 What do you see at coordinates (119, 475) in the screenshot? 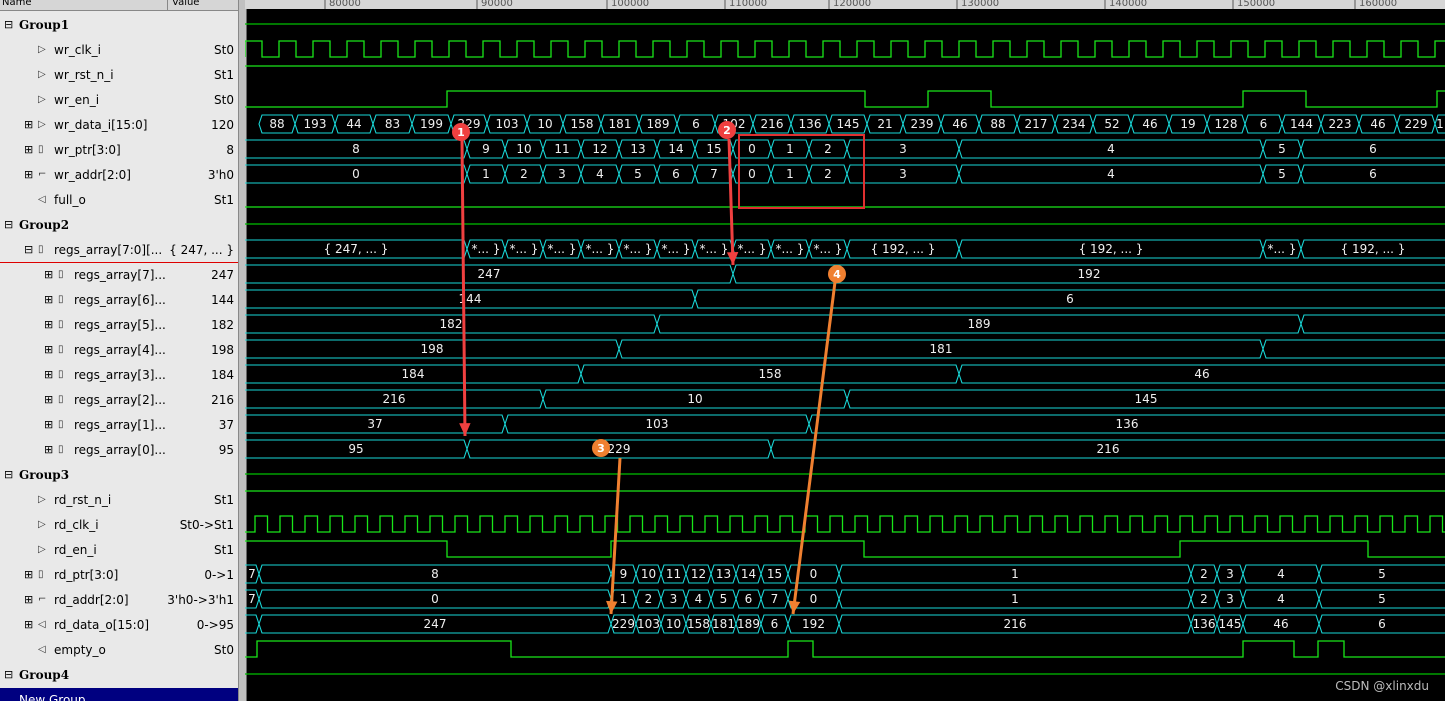
I see `signal-row: ⊟ Group3` at bounding box center [119, 475].